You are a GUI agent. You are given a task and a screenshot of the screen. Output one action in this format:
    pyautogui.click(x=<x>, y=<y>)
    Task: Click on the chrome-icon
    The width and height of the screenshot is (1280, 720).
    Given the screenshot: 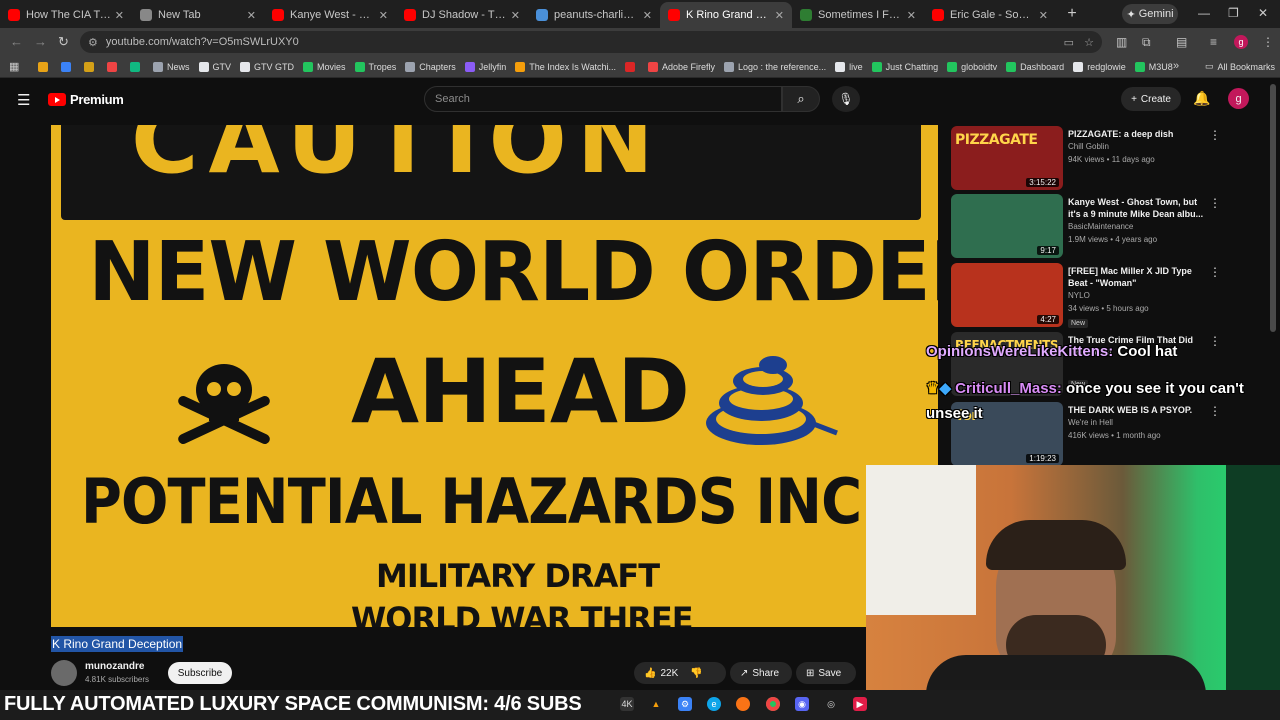 What is the action you would take?
    pyautogui.click(x=773, y=704)
    